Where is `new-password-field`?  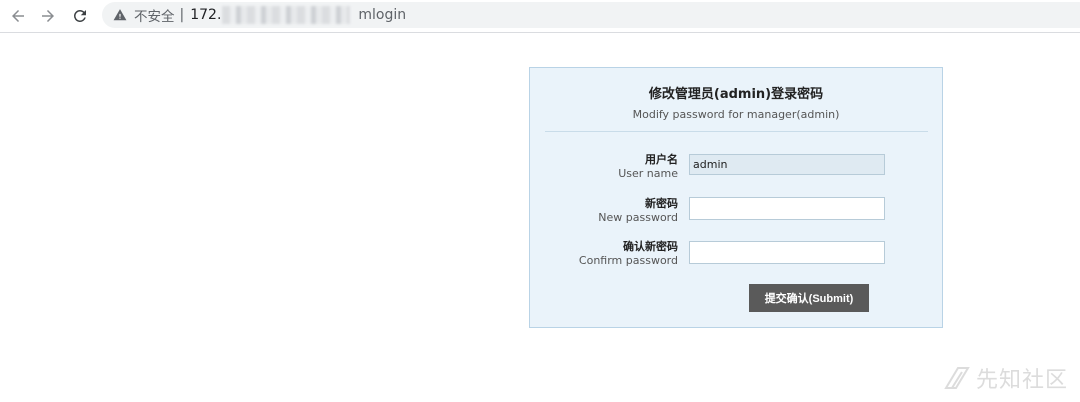
new-password-field is located at coordinates (787, 208).